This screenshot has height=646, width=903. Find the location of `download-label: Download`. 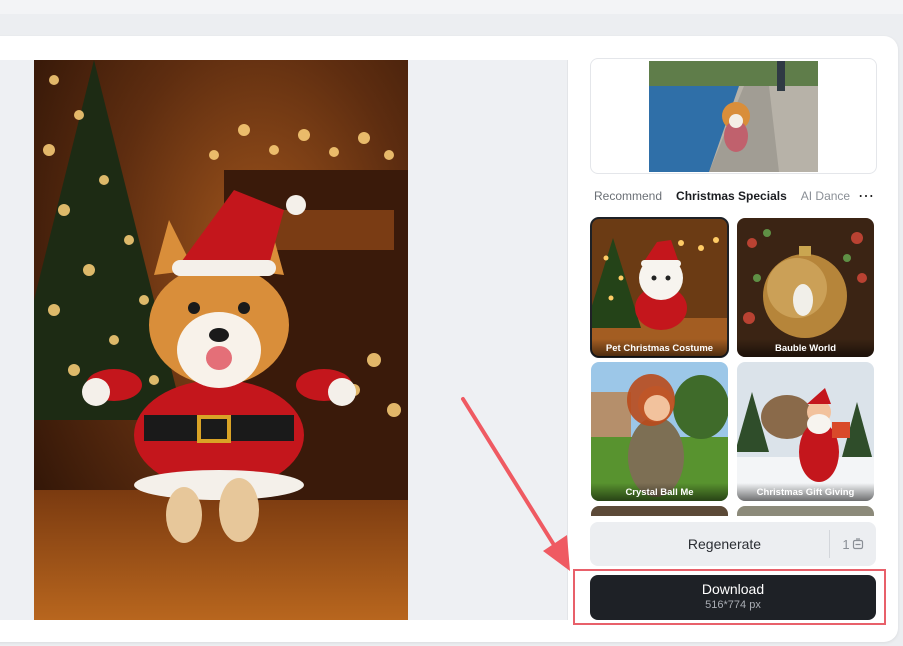

download-label: Download is located at coordinates (733, 589).